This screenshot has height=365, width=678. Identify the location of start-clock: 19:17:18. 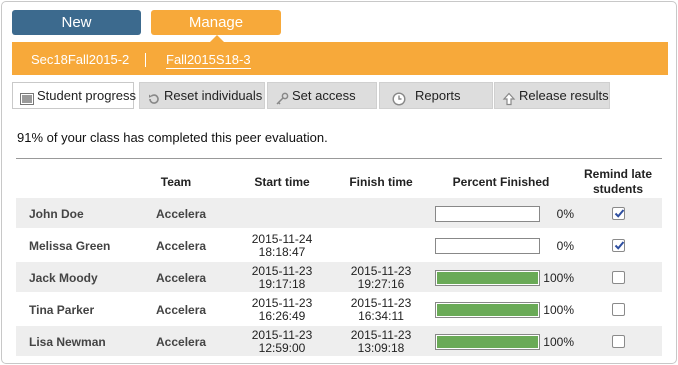
(282, 284).